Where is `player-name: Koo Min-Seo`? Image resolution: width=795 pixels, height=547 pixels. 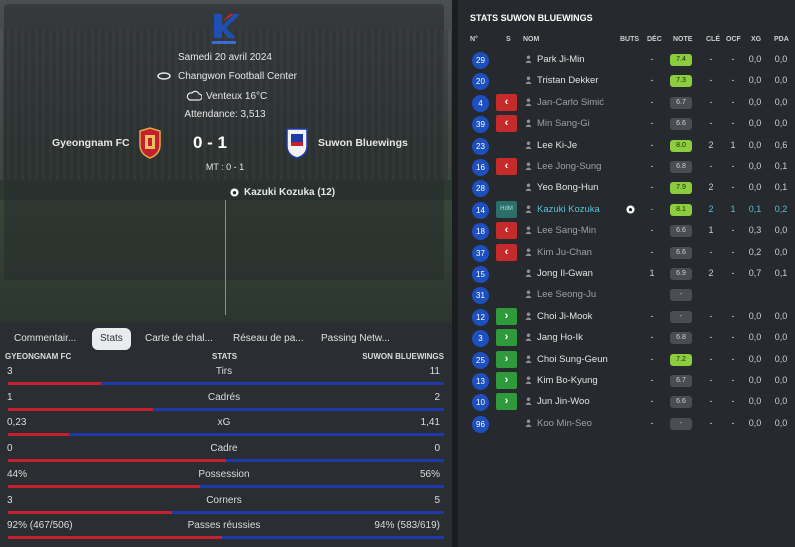 player-name: Koo Min-Seo is located at coordinates (564, 423).